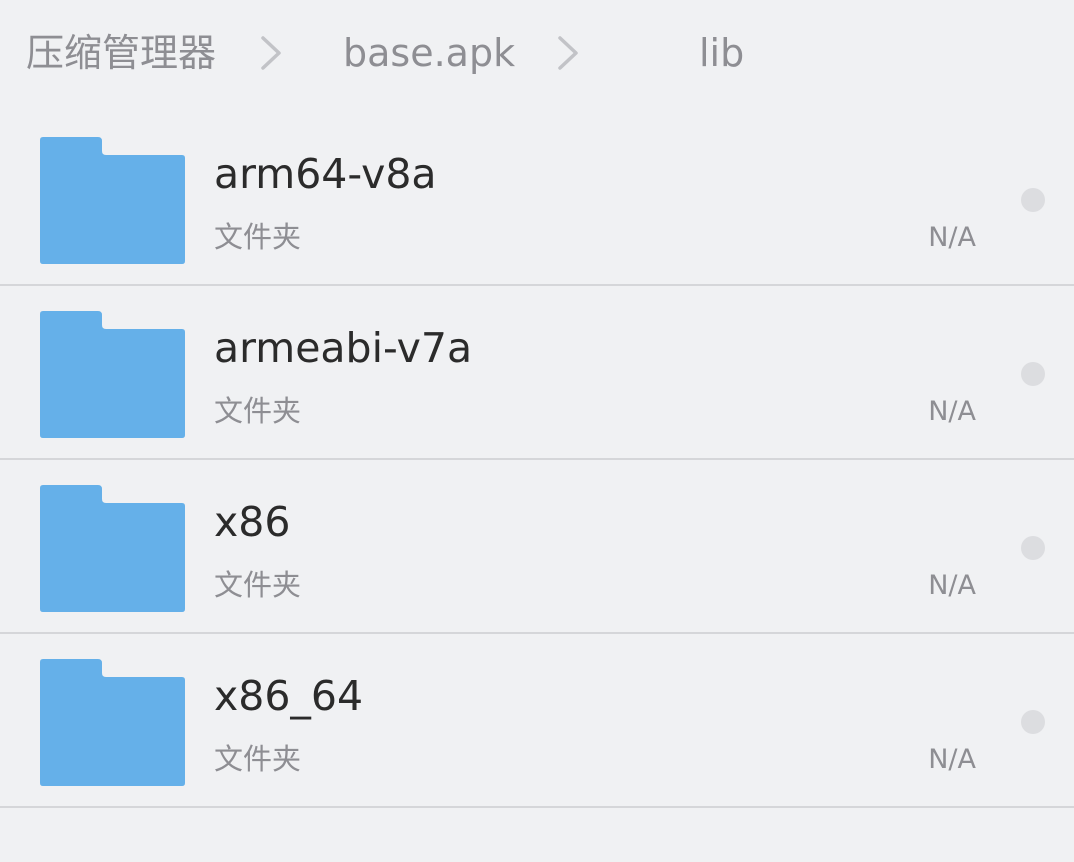  Describe the element at coordinates (721, 53) in the screenshot. I see `breadcrumb-item-lib: lib` at that location.